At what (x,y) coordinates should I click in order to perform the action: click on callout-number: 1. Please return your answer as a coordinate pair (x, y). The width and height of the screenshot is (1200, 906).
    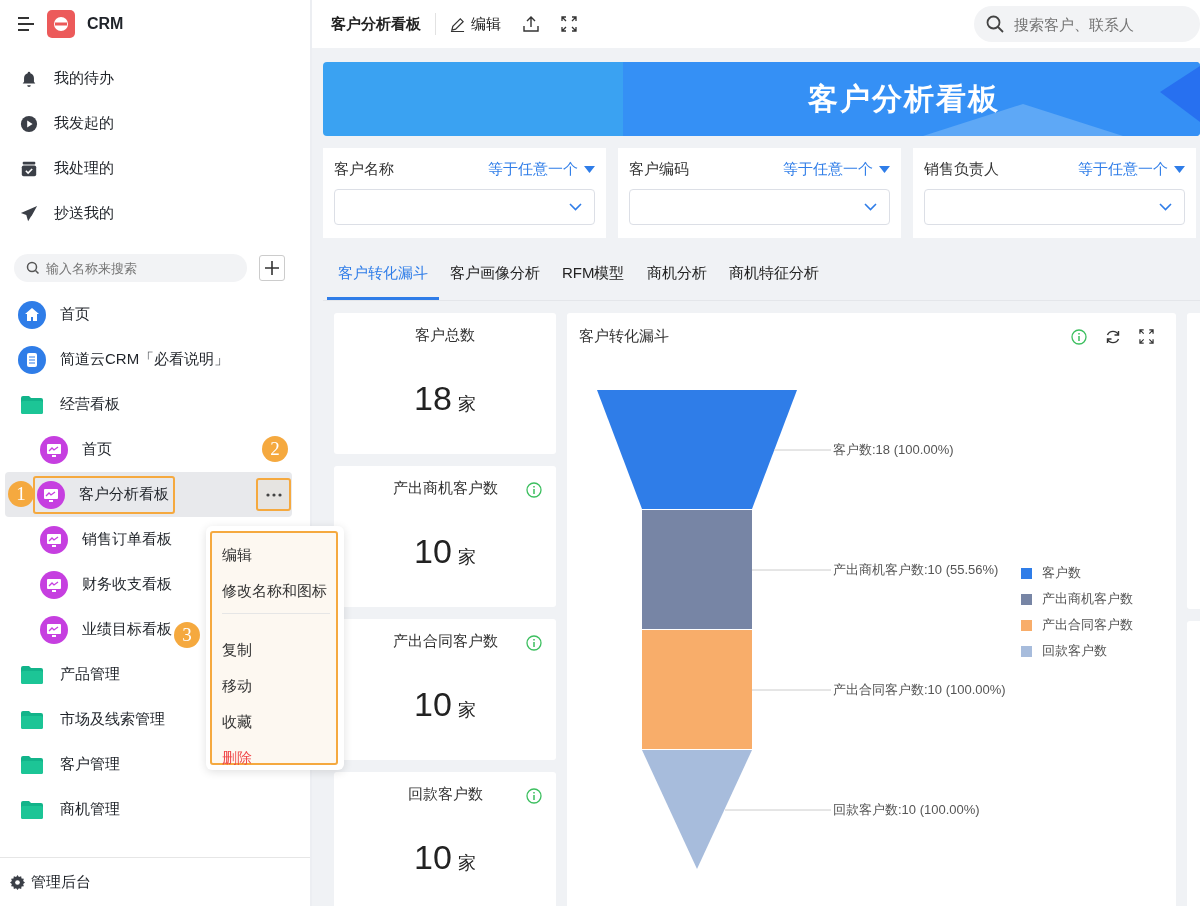
    Looking at the image, I should click on (21, 494).